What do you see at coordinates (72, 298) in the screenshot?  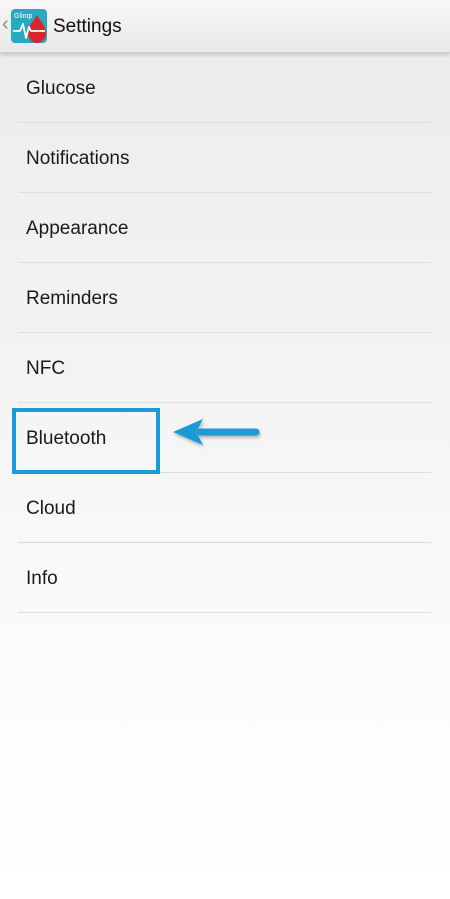 I see `settings-item-label: Reminders` at bounding box center [72, 298].